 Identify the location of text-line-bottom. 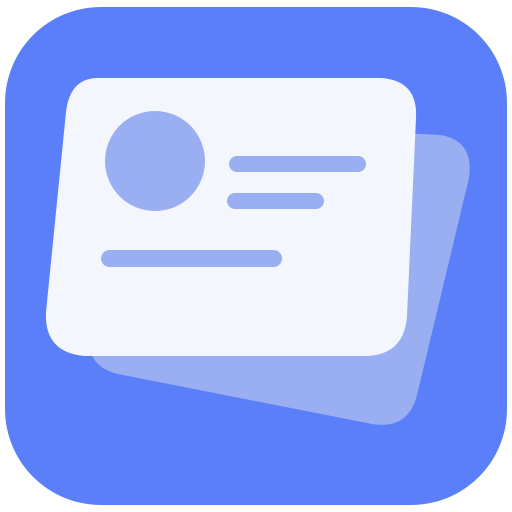
(191, 258).